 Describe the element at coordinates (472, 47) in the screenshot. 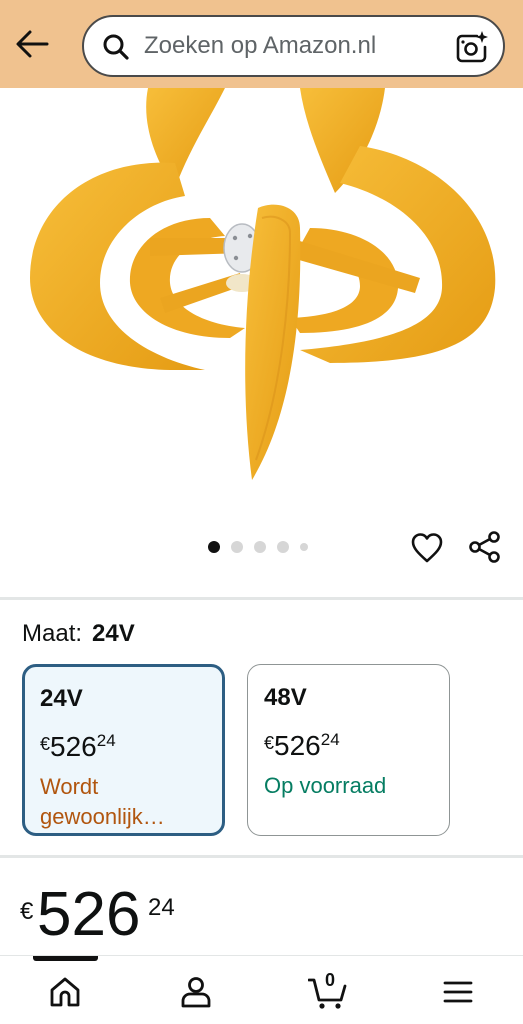

I see `camera-sparkle-icon` at that location.